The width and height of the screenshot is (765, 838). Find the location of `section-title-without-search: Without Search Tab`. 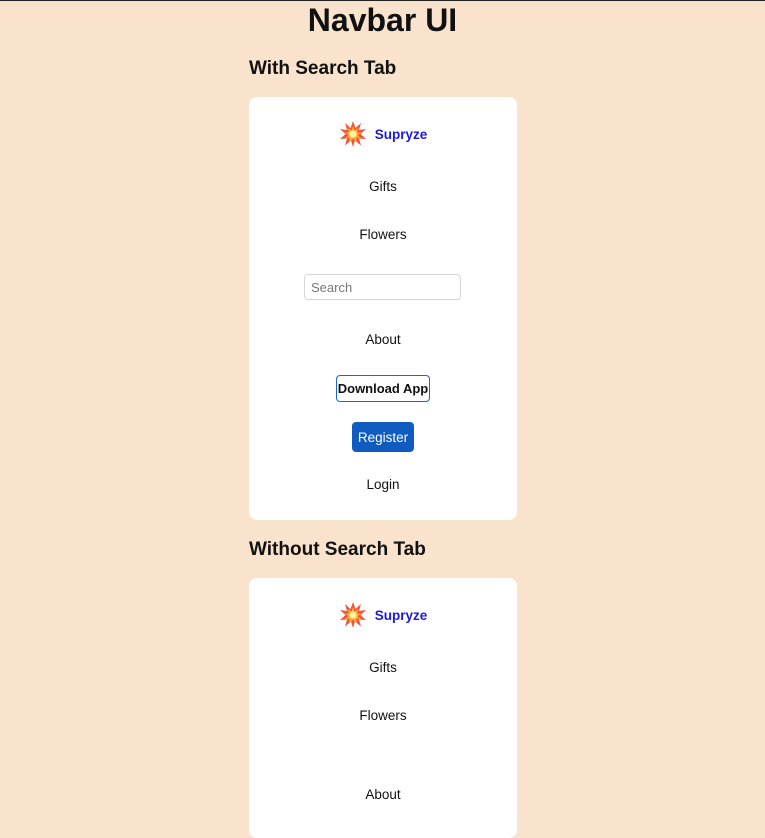

section-title-without-search: Without Search Tab is located at coordinates (337, 549).